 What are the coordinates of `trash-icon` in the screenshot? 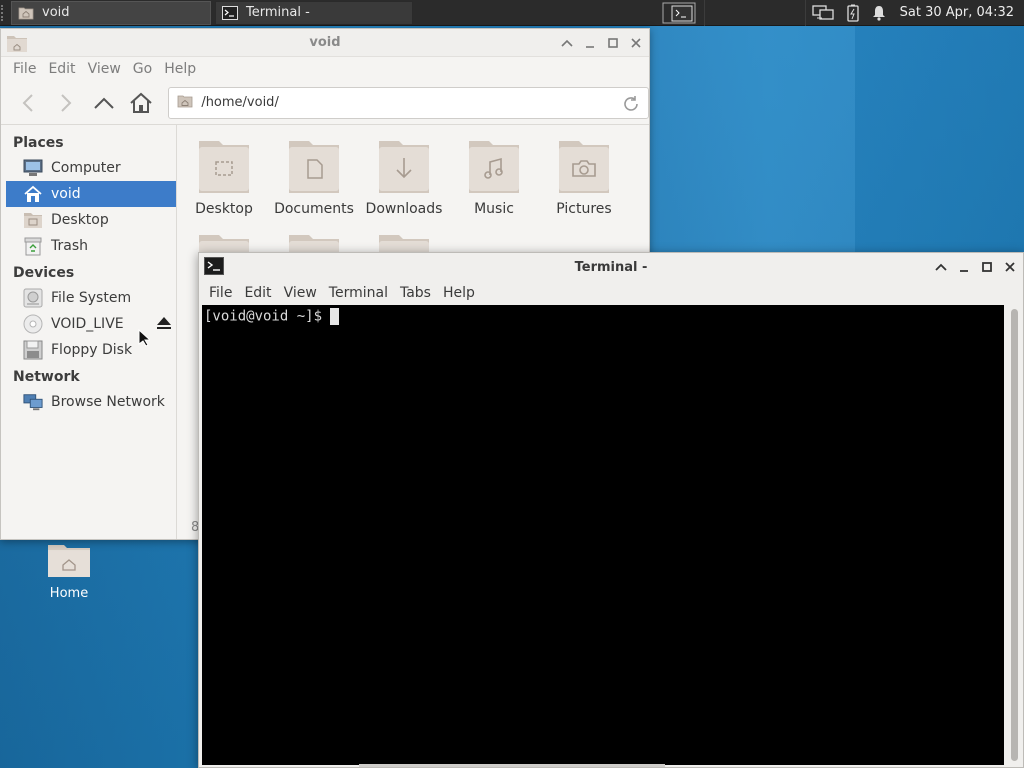 It's located at (33, 246).